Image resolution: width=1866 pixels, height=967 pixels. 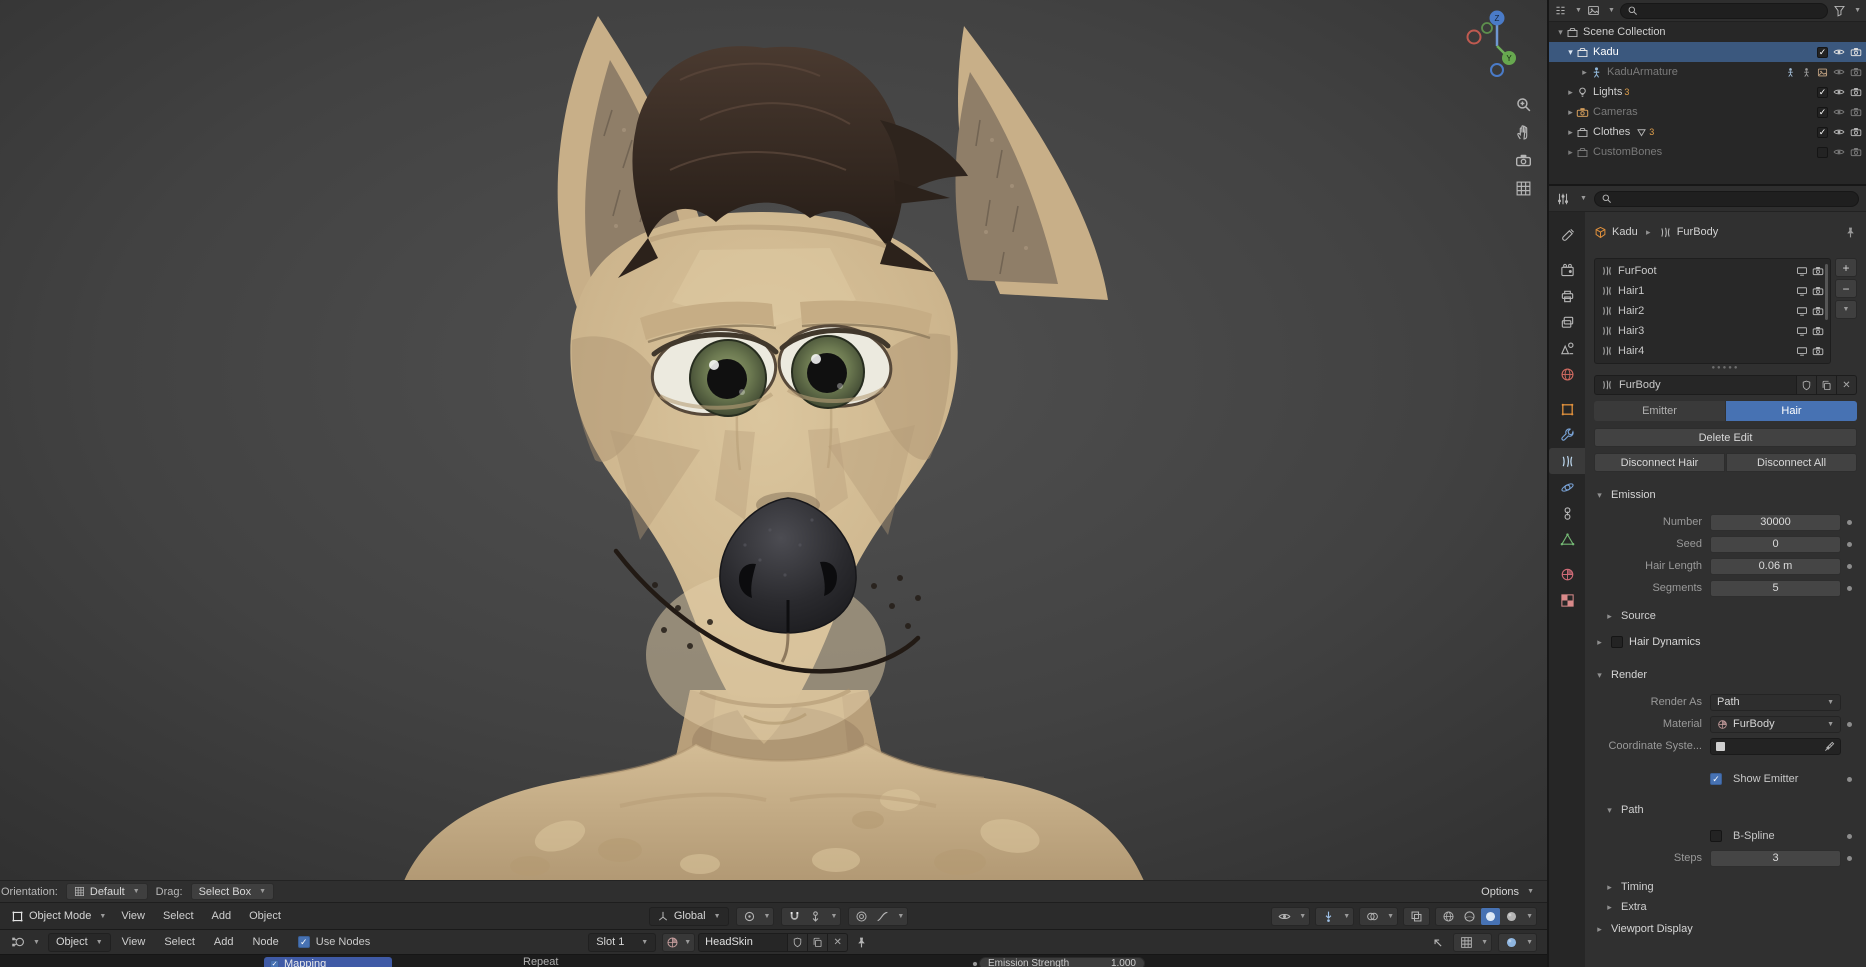 I want to click on menu-object: Object, so click(x=265, y=916).